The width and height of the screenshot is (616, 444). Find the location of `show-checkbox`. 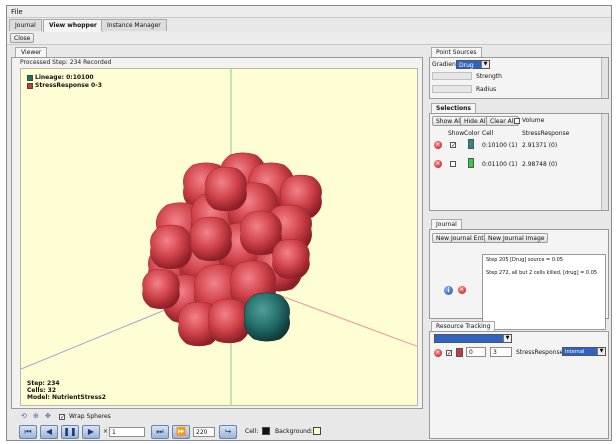

show-checkbox is located at coordinates (454, 163).